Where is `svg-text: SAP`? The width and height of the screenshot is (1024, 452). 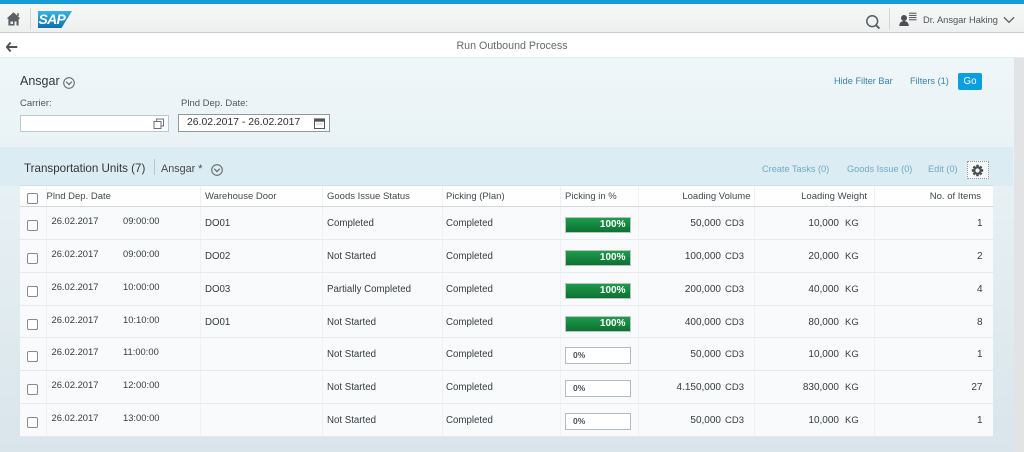
svg-text: SAP is located at coordinates (53, 19).